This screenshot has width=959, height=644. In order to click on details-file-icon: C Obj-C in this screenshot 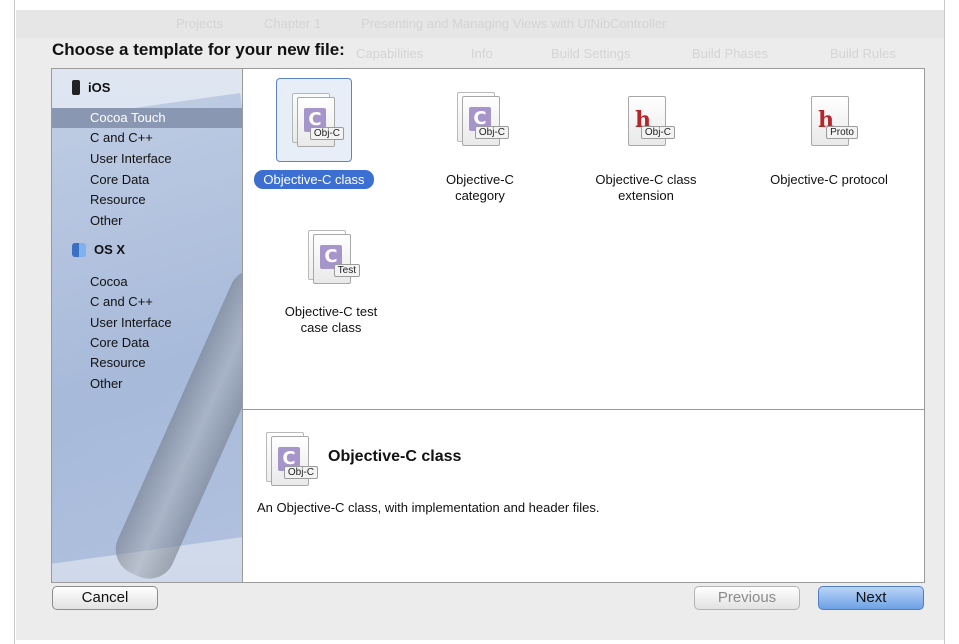, I will do `click(291, 460)`.